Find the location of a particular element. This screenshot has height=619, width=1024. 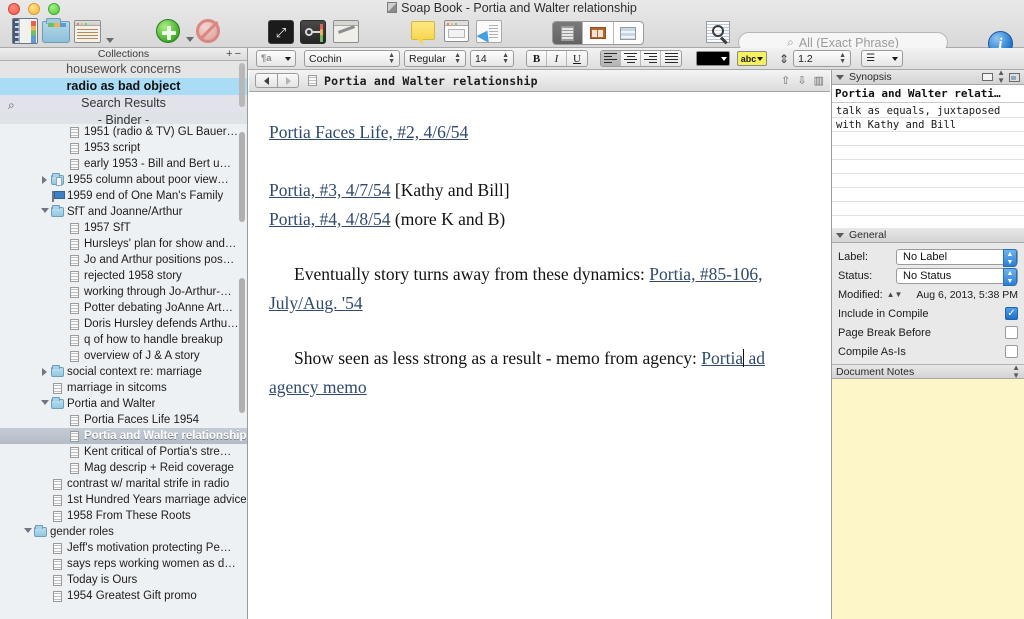

font-family-select: Cochin ▲ ▼ is located at coordinates (352, 58).